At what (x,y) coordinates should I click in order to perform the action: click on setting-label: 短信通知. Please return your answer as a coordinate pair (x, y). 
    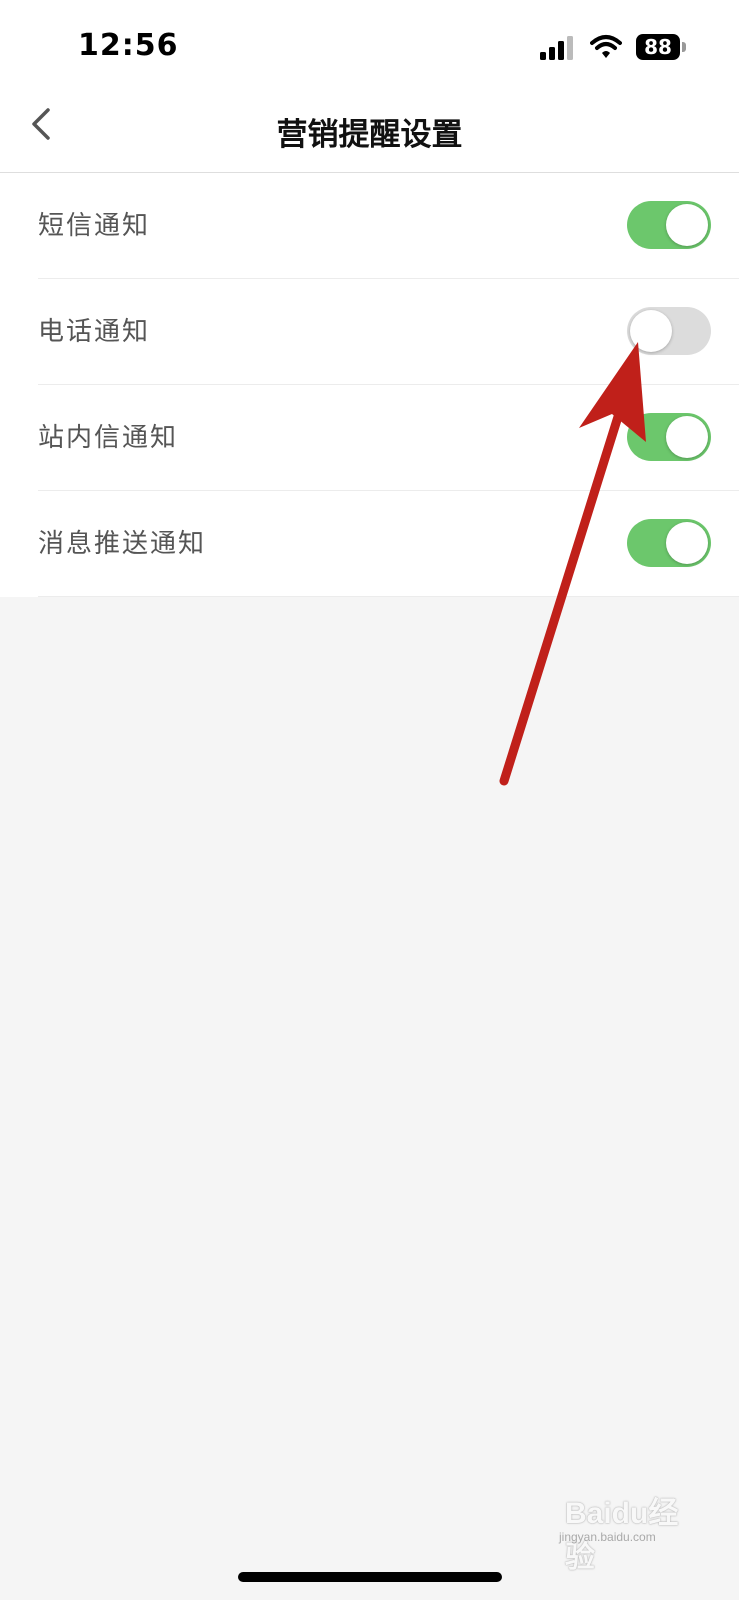
    Looking at the image, I should click on (94, 226).